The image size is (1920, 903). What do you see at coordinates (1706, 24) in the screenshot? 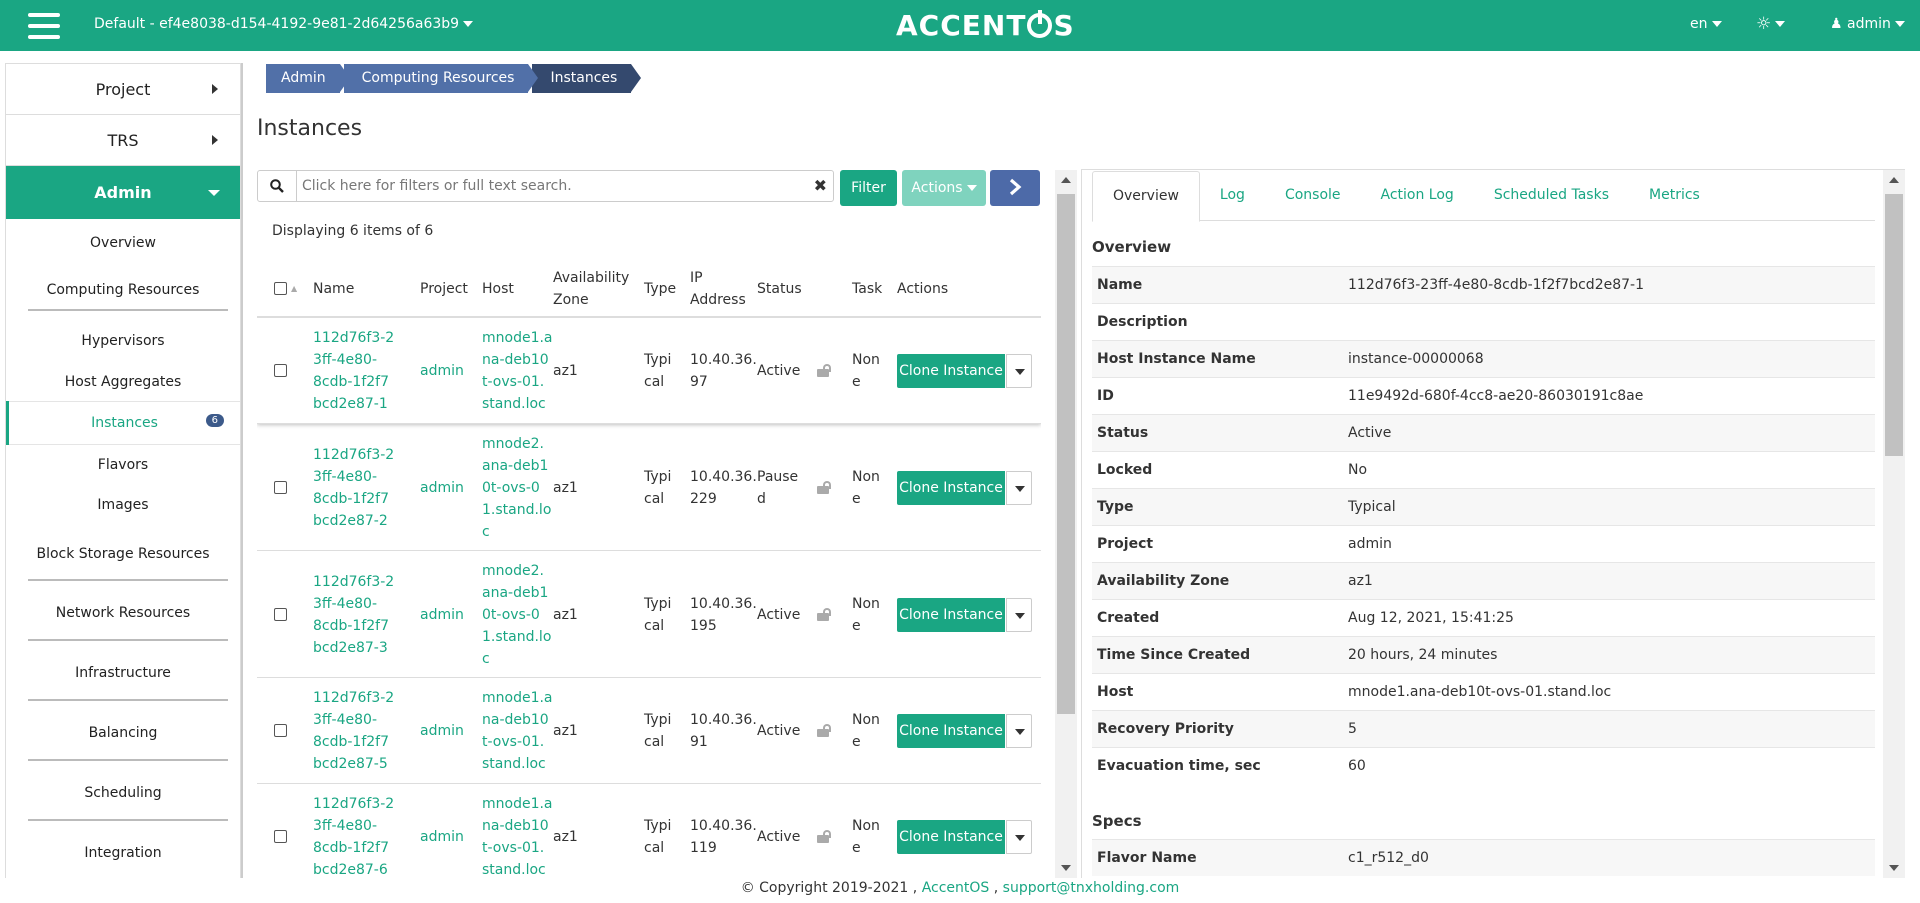
I see `language-selector: en` at bounding box center [1706, 24].